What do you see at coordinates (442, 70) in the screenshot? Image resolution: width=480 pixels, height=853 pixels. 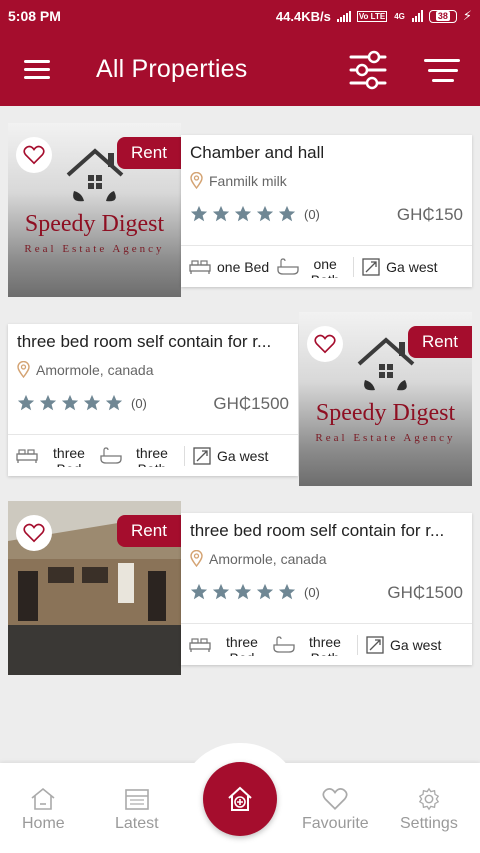 I see `sort-lines-icon` at bounding box center [442, 70].